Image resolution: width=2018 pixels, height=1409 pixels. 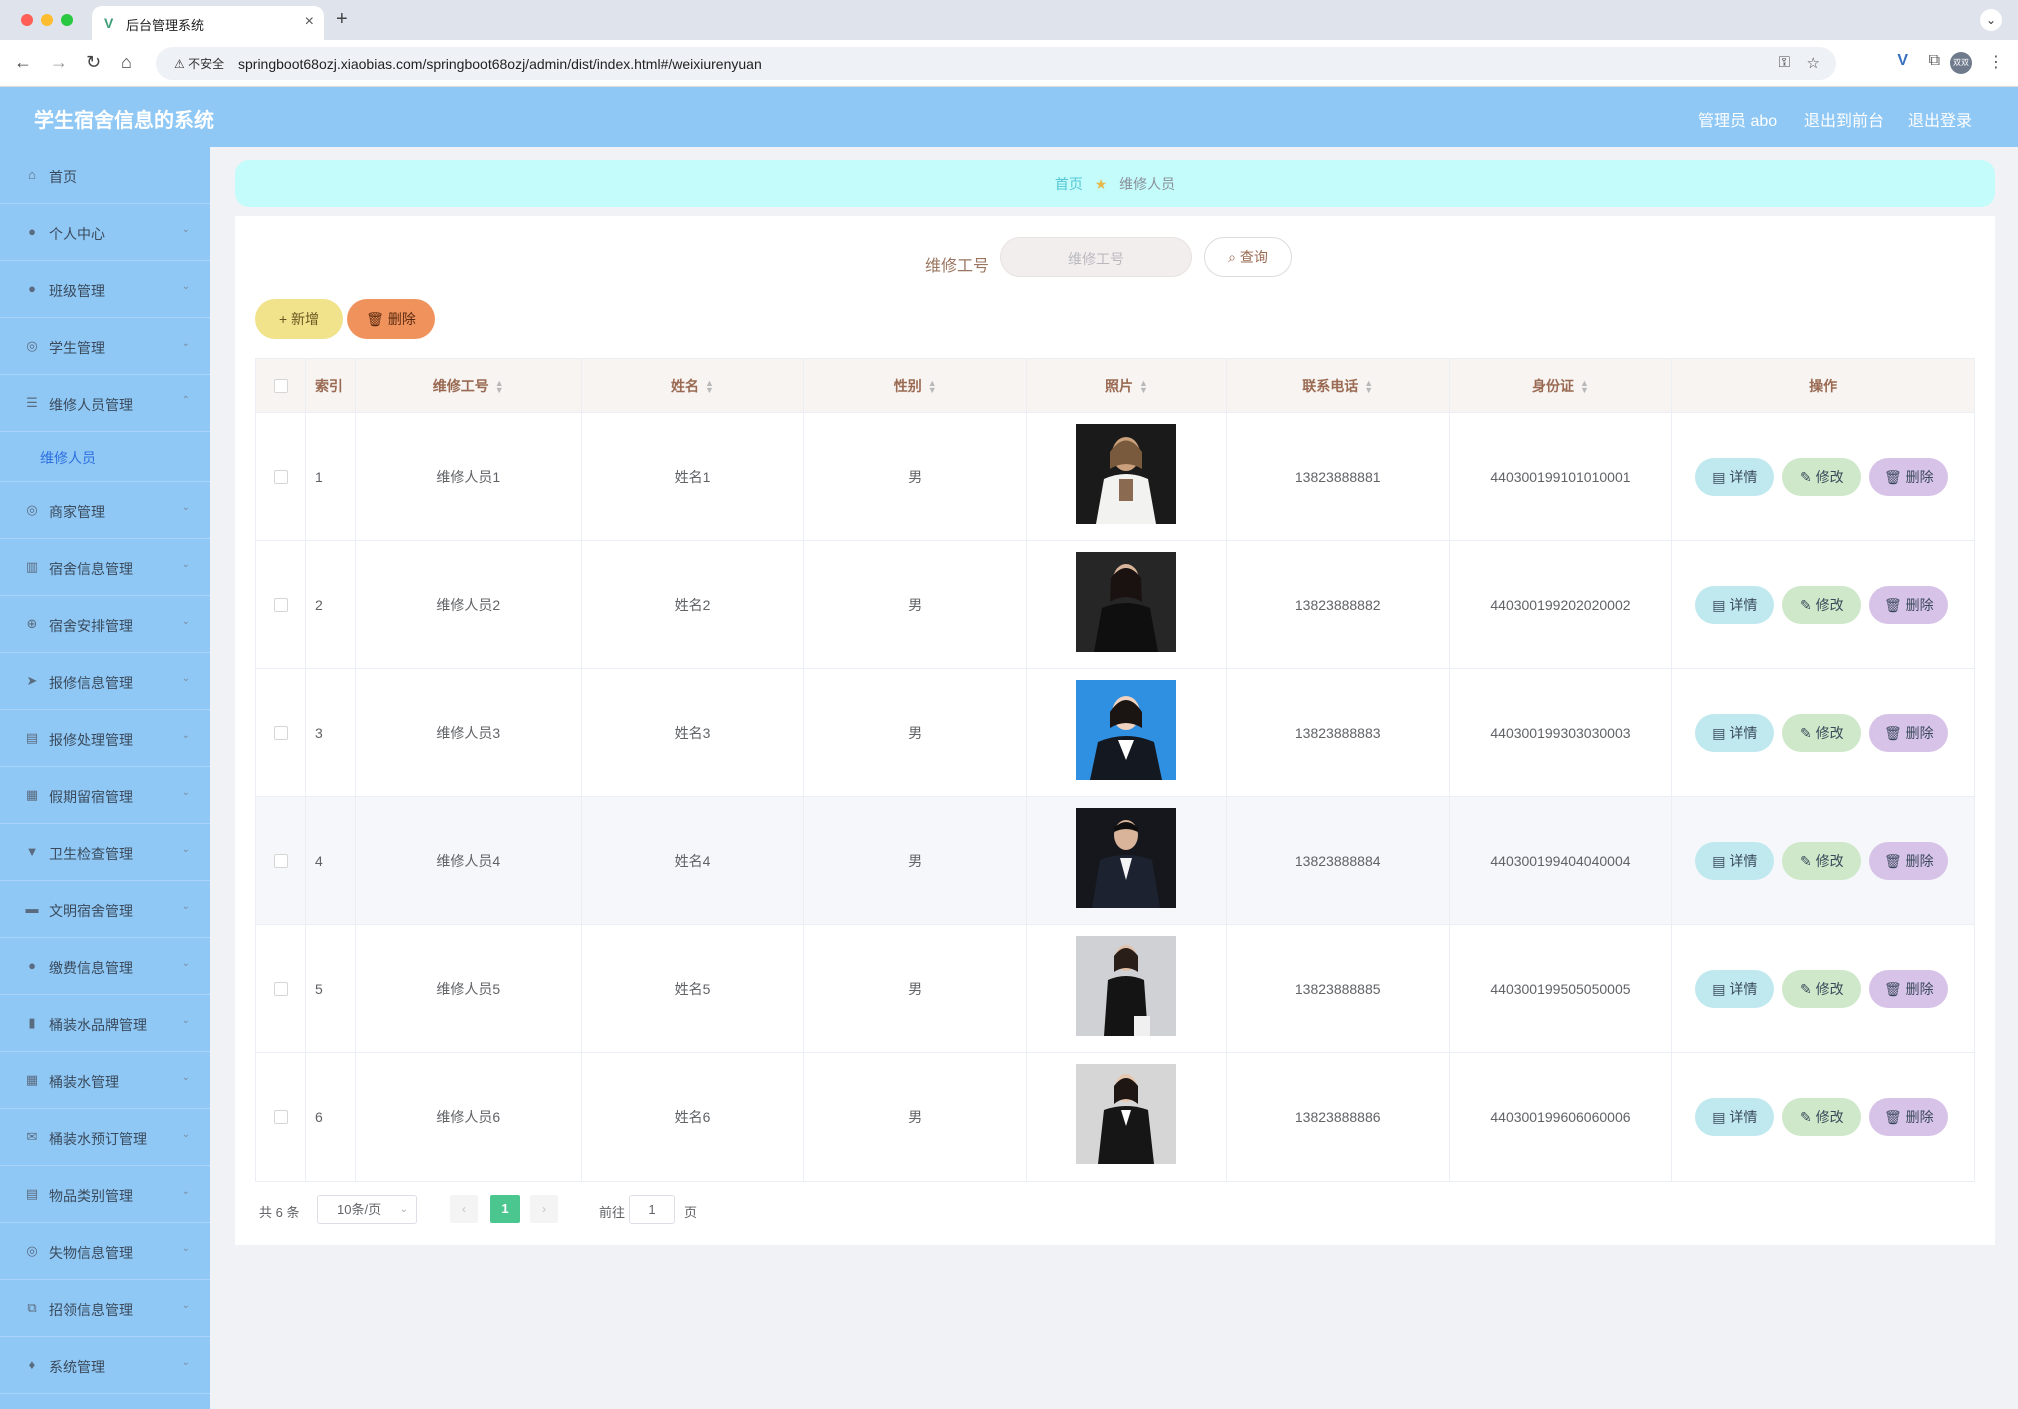 What do you see at coordinates (1961, 63) in the screenshot?
I see `profile-avatar: 双双` at bounding box center [1961, 63].